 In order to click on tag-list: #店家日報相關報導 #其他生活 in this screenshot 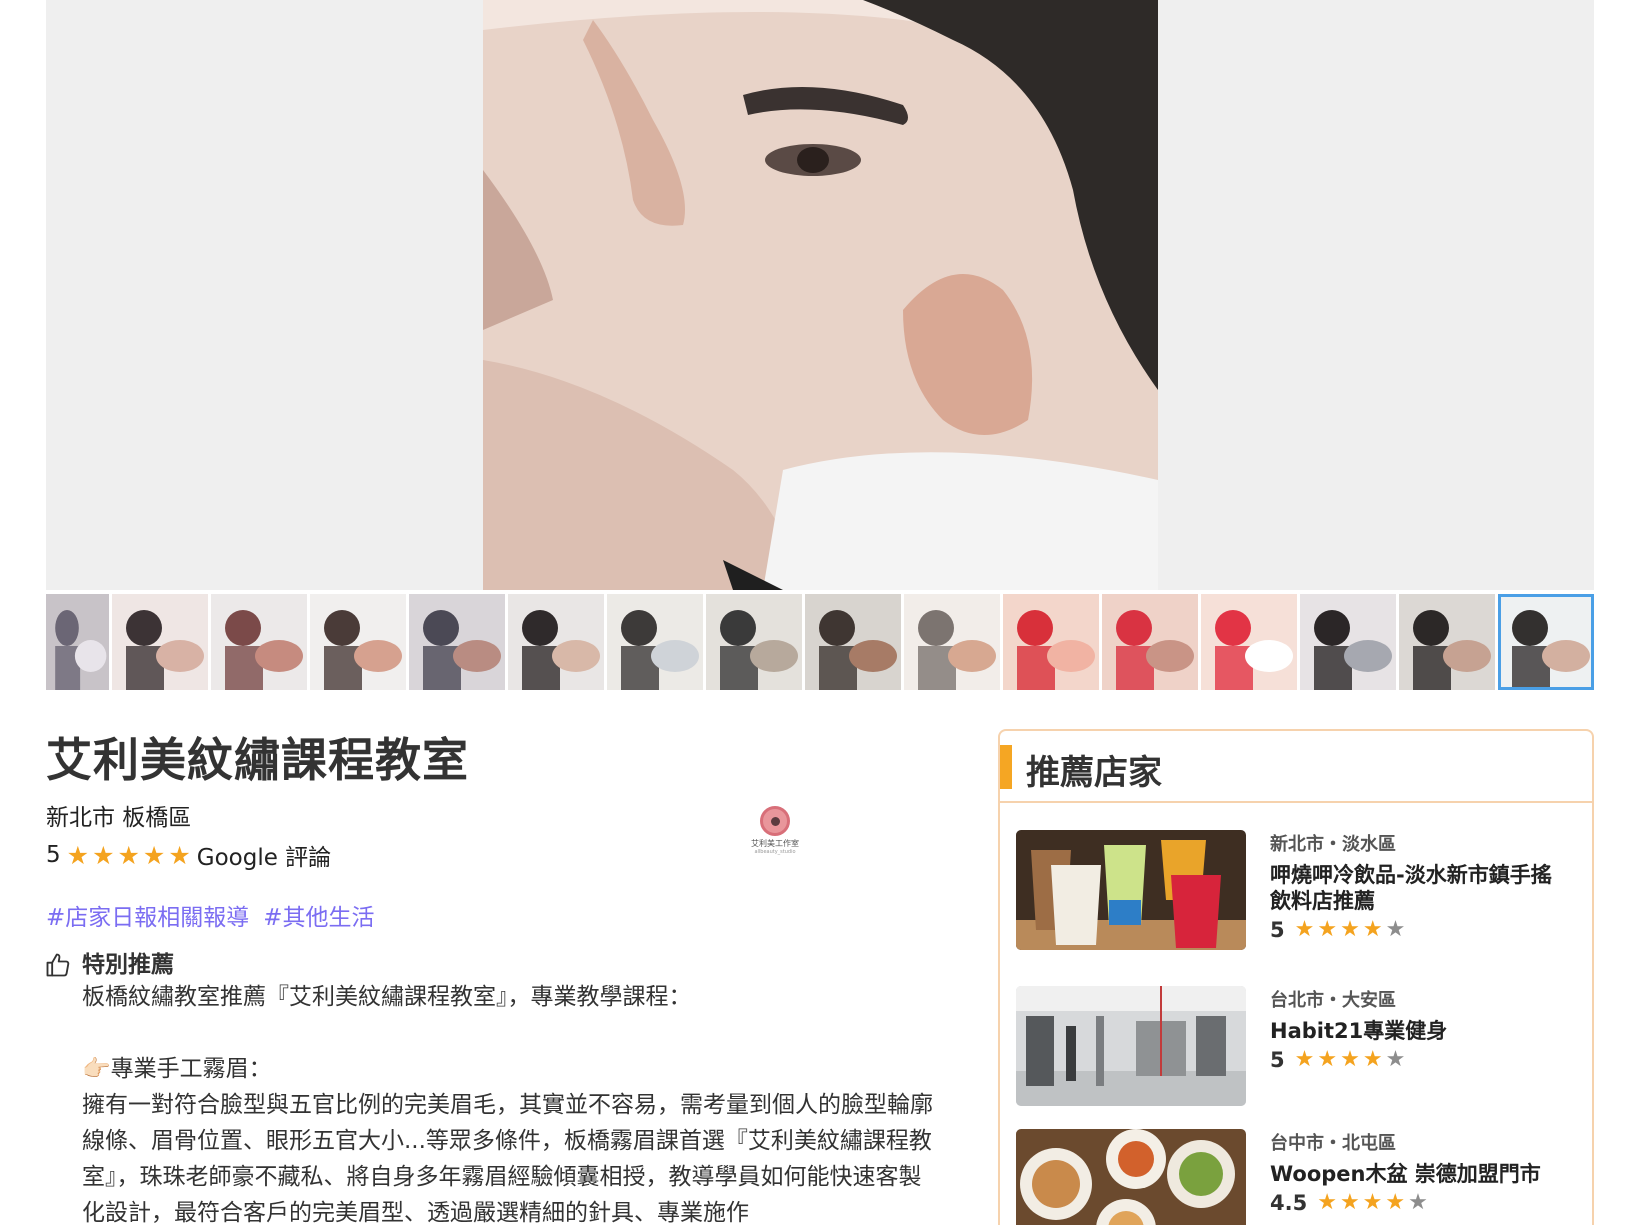, I will do `click(210, 915)`.